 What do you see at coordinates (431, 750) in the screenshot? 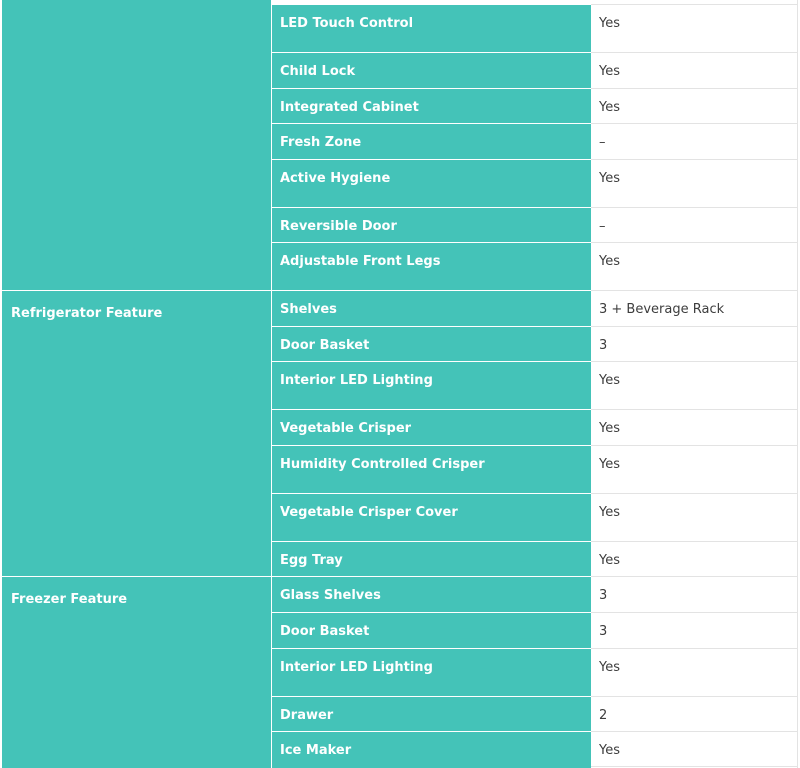
I see `feature-cell: Ice Maker` at bounding box center [431, 750].